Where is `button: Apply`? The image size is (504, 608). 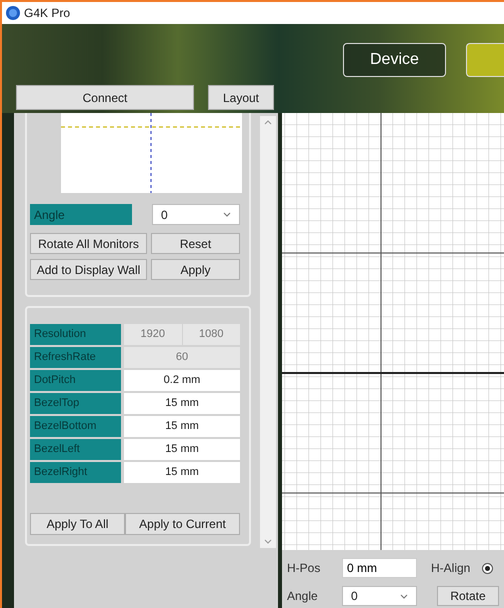 button: Apply is located at coordinates (195, 269).